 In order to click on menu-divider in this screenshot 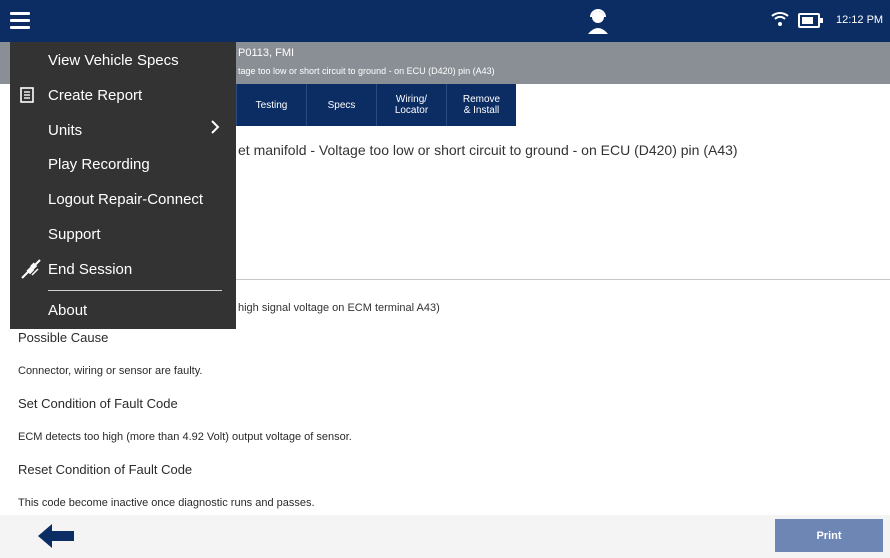, I will do `click(135, 290)`.